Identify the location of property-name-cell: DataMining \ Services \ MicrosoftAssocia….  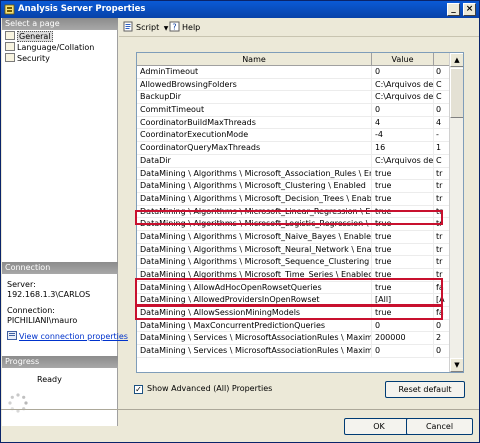
(254, 351).